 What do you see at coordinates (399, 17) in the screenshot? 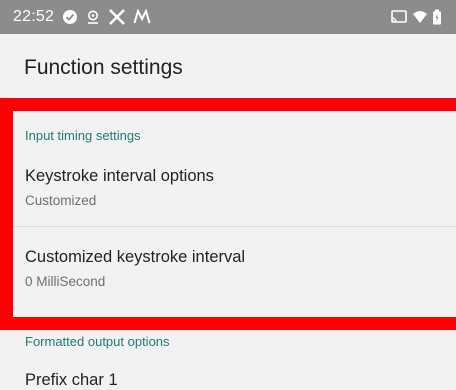
I see `cast-icon` at bounding box center [399, 17].